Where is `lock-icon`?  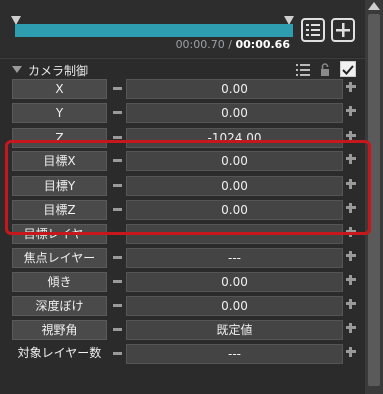 lock-icon is located at coordinates (325, 69).